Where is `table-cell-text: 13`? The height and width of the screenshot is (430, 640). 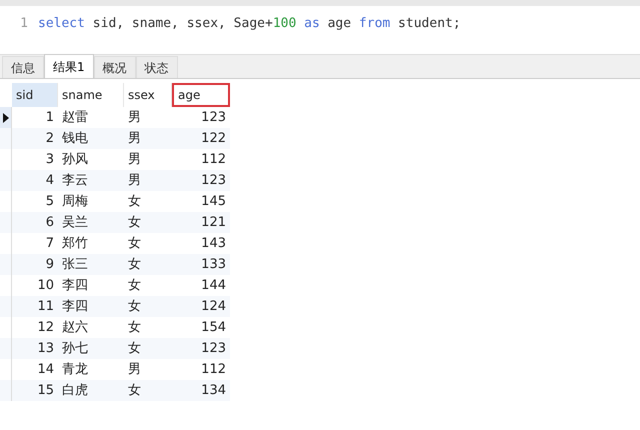
table-cell-text: 13 is located at coordinates (45, 349).